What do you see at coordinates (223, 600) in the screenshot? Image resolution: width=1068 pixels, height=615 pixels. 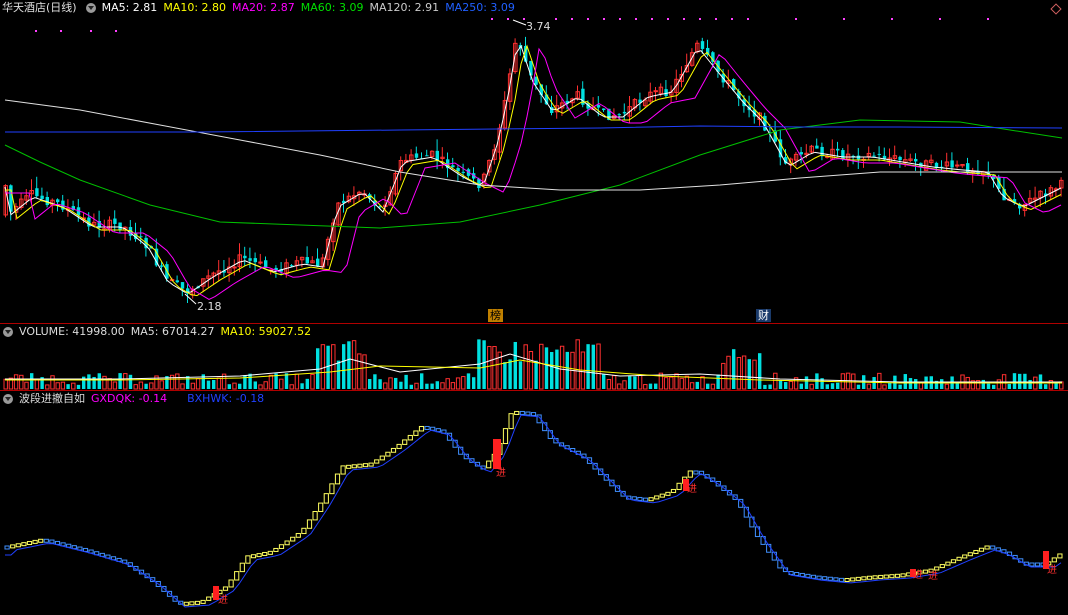 I see `signal-label: 进` at bounding box center [223, 600].